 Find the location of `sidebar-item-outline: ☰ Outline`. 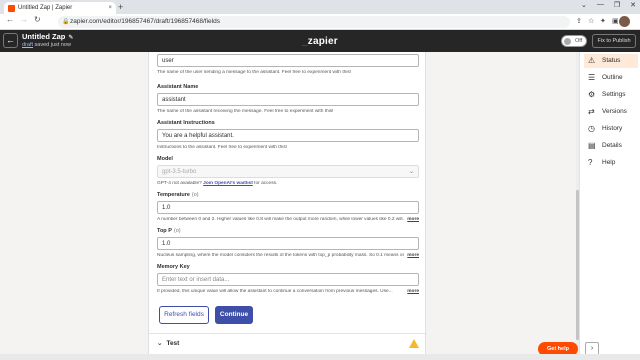

sidebar-item-outline: ☰ Outline is located at coordinates (611, 78).